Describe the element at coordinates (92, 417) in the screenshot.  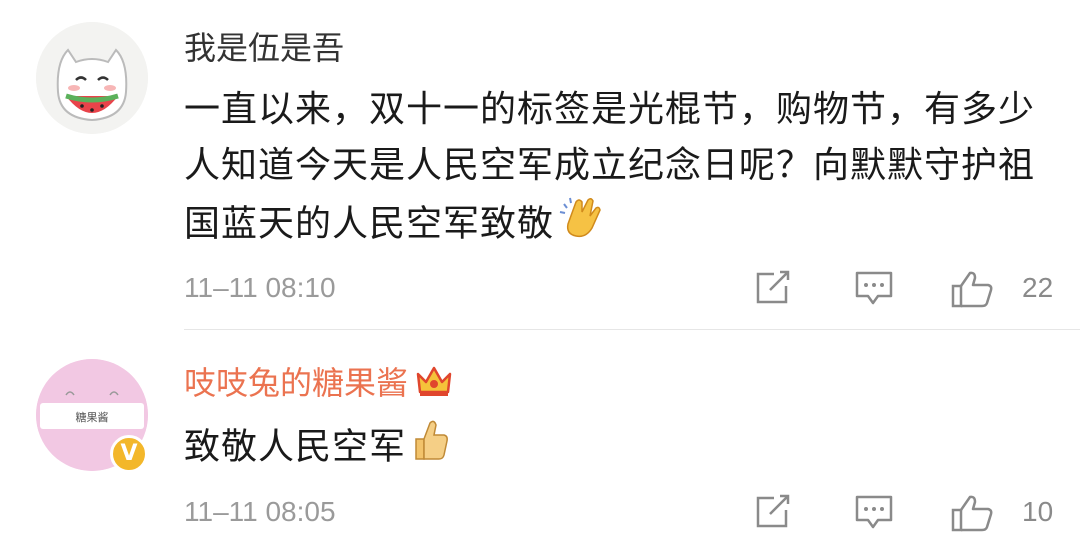
I see `avatar-text: 糖果酱` at that location.